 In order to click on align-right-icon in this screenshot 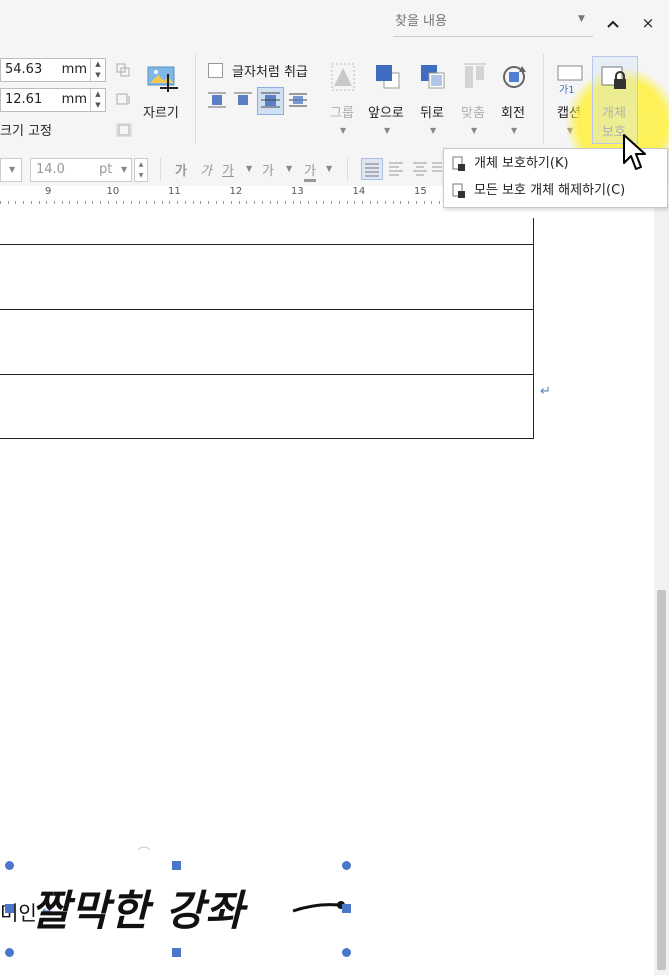, I will do `click(437, 170)`.